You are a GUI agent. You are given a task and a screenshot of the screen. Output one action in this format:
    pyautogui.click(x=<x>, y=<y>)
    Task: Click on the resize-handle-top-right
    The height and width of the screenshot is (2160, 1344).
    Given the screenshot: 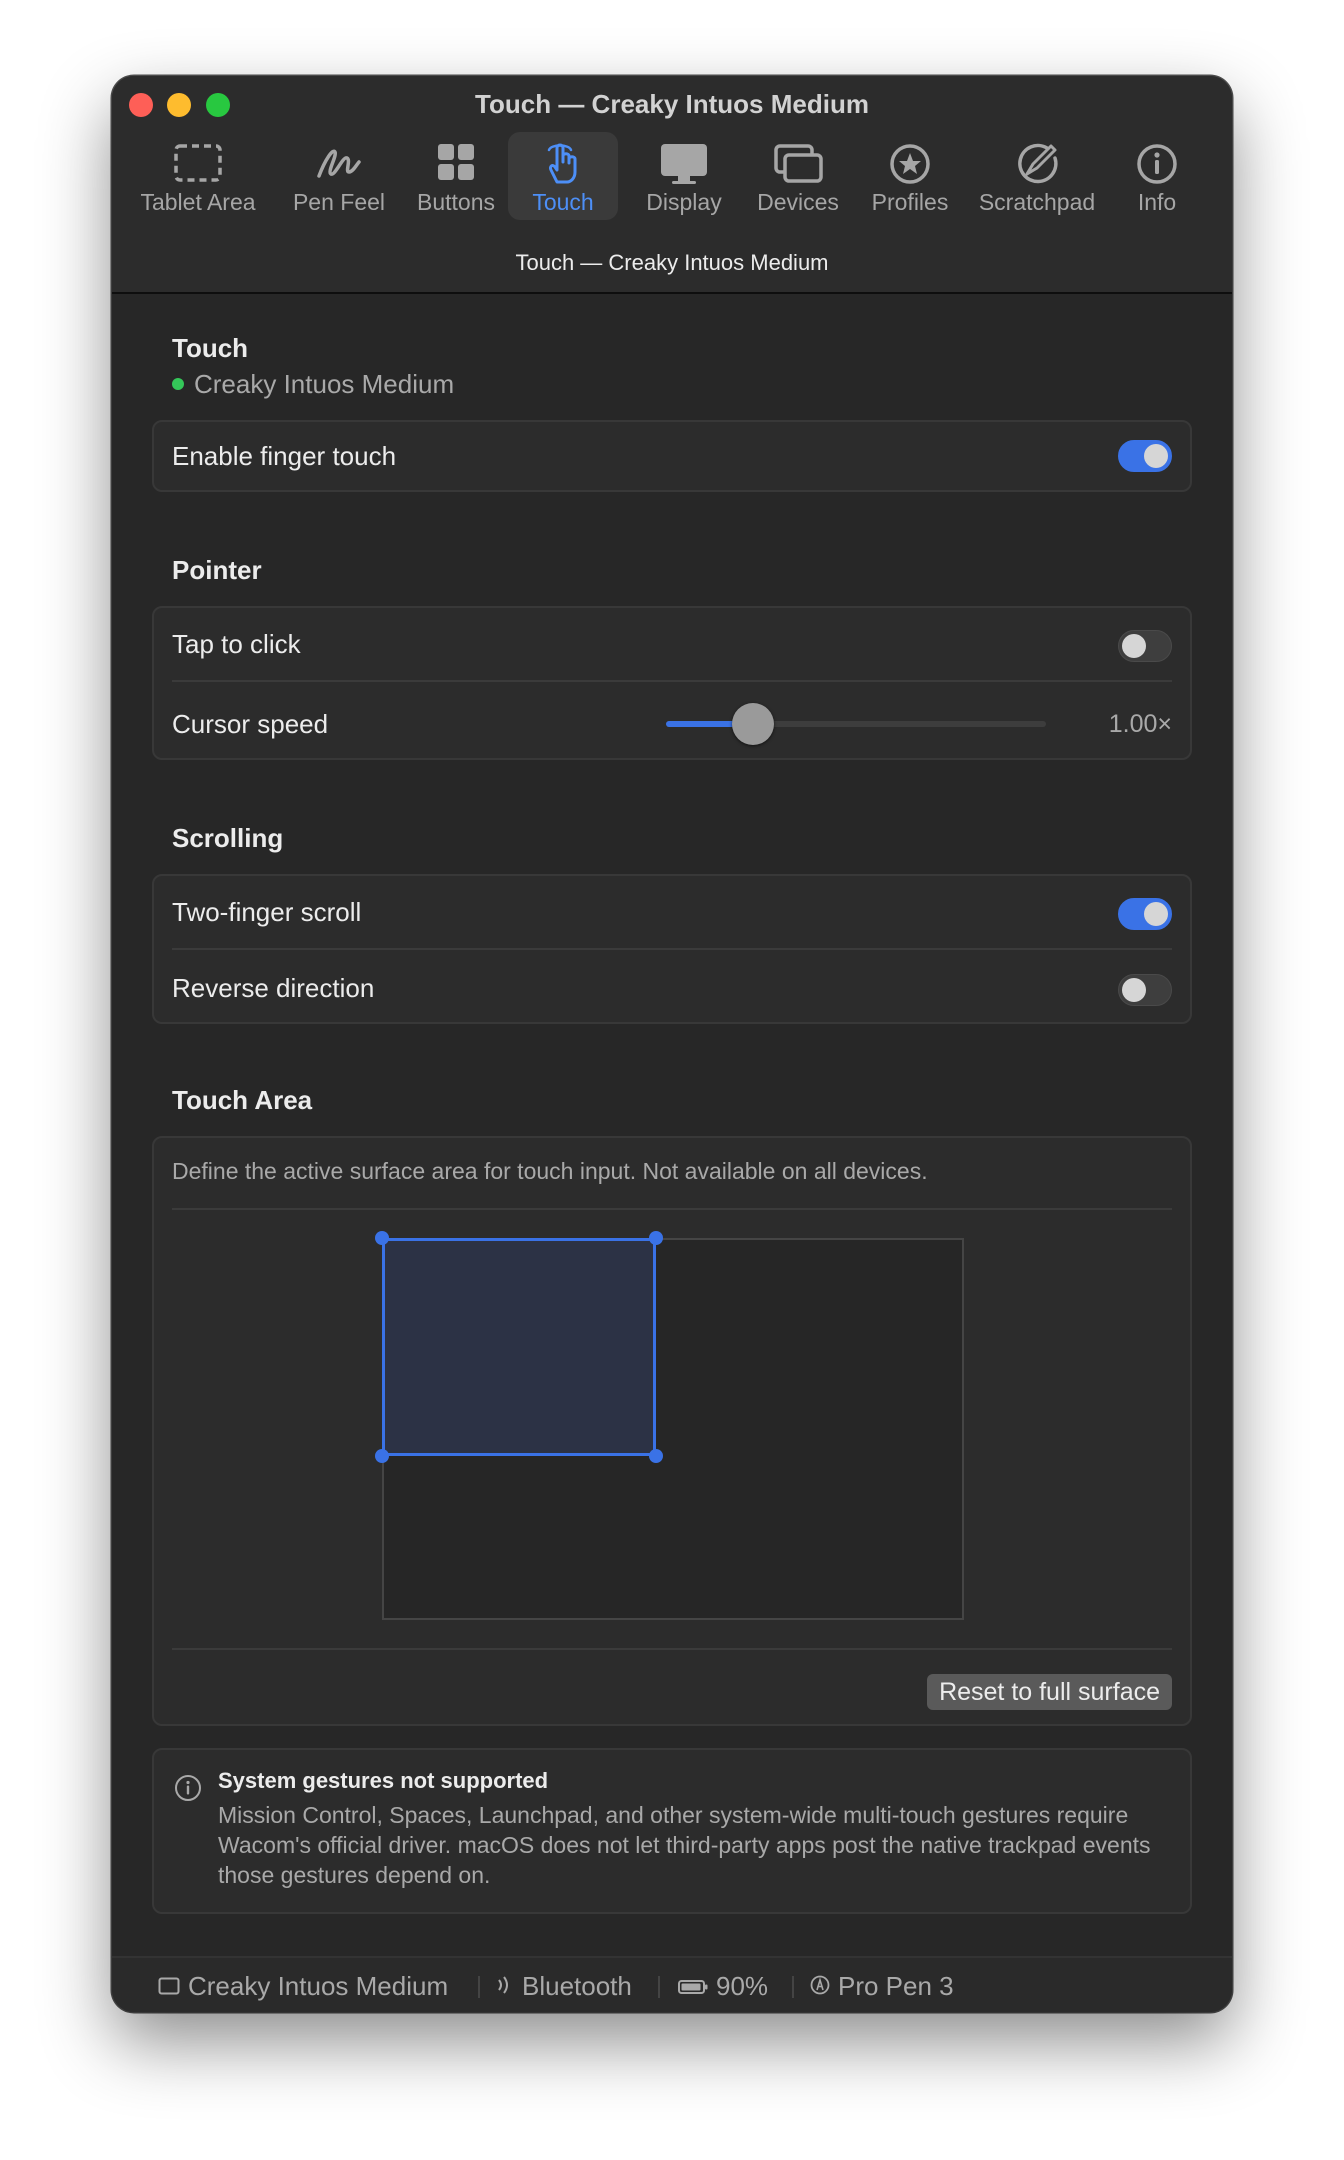 What is the action you would take?
    pyautogui.click(x=656, y=1238)
    